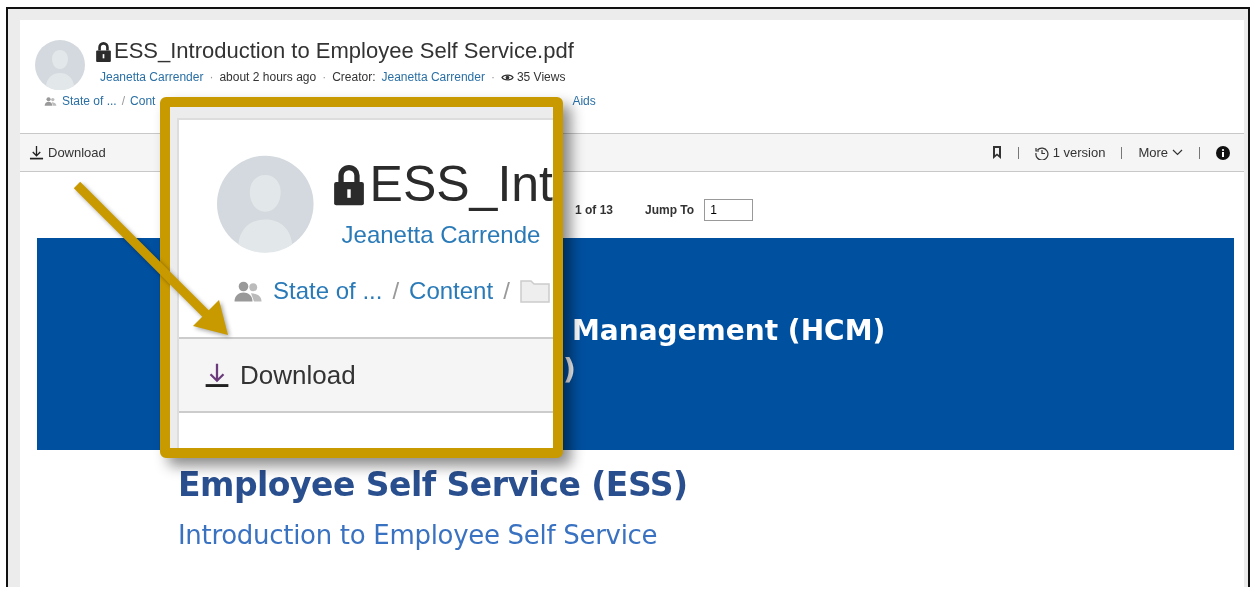  What do you see at coordinates (461, 184) in the screenshot?
I see `document-title: ESS_Int` at bounding box center [461, 184].